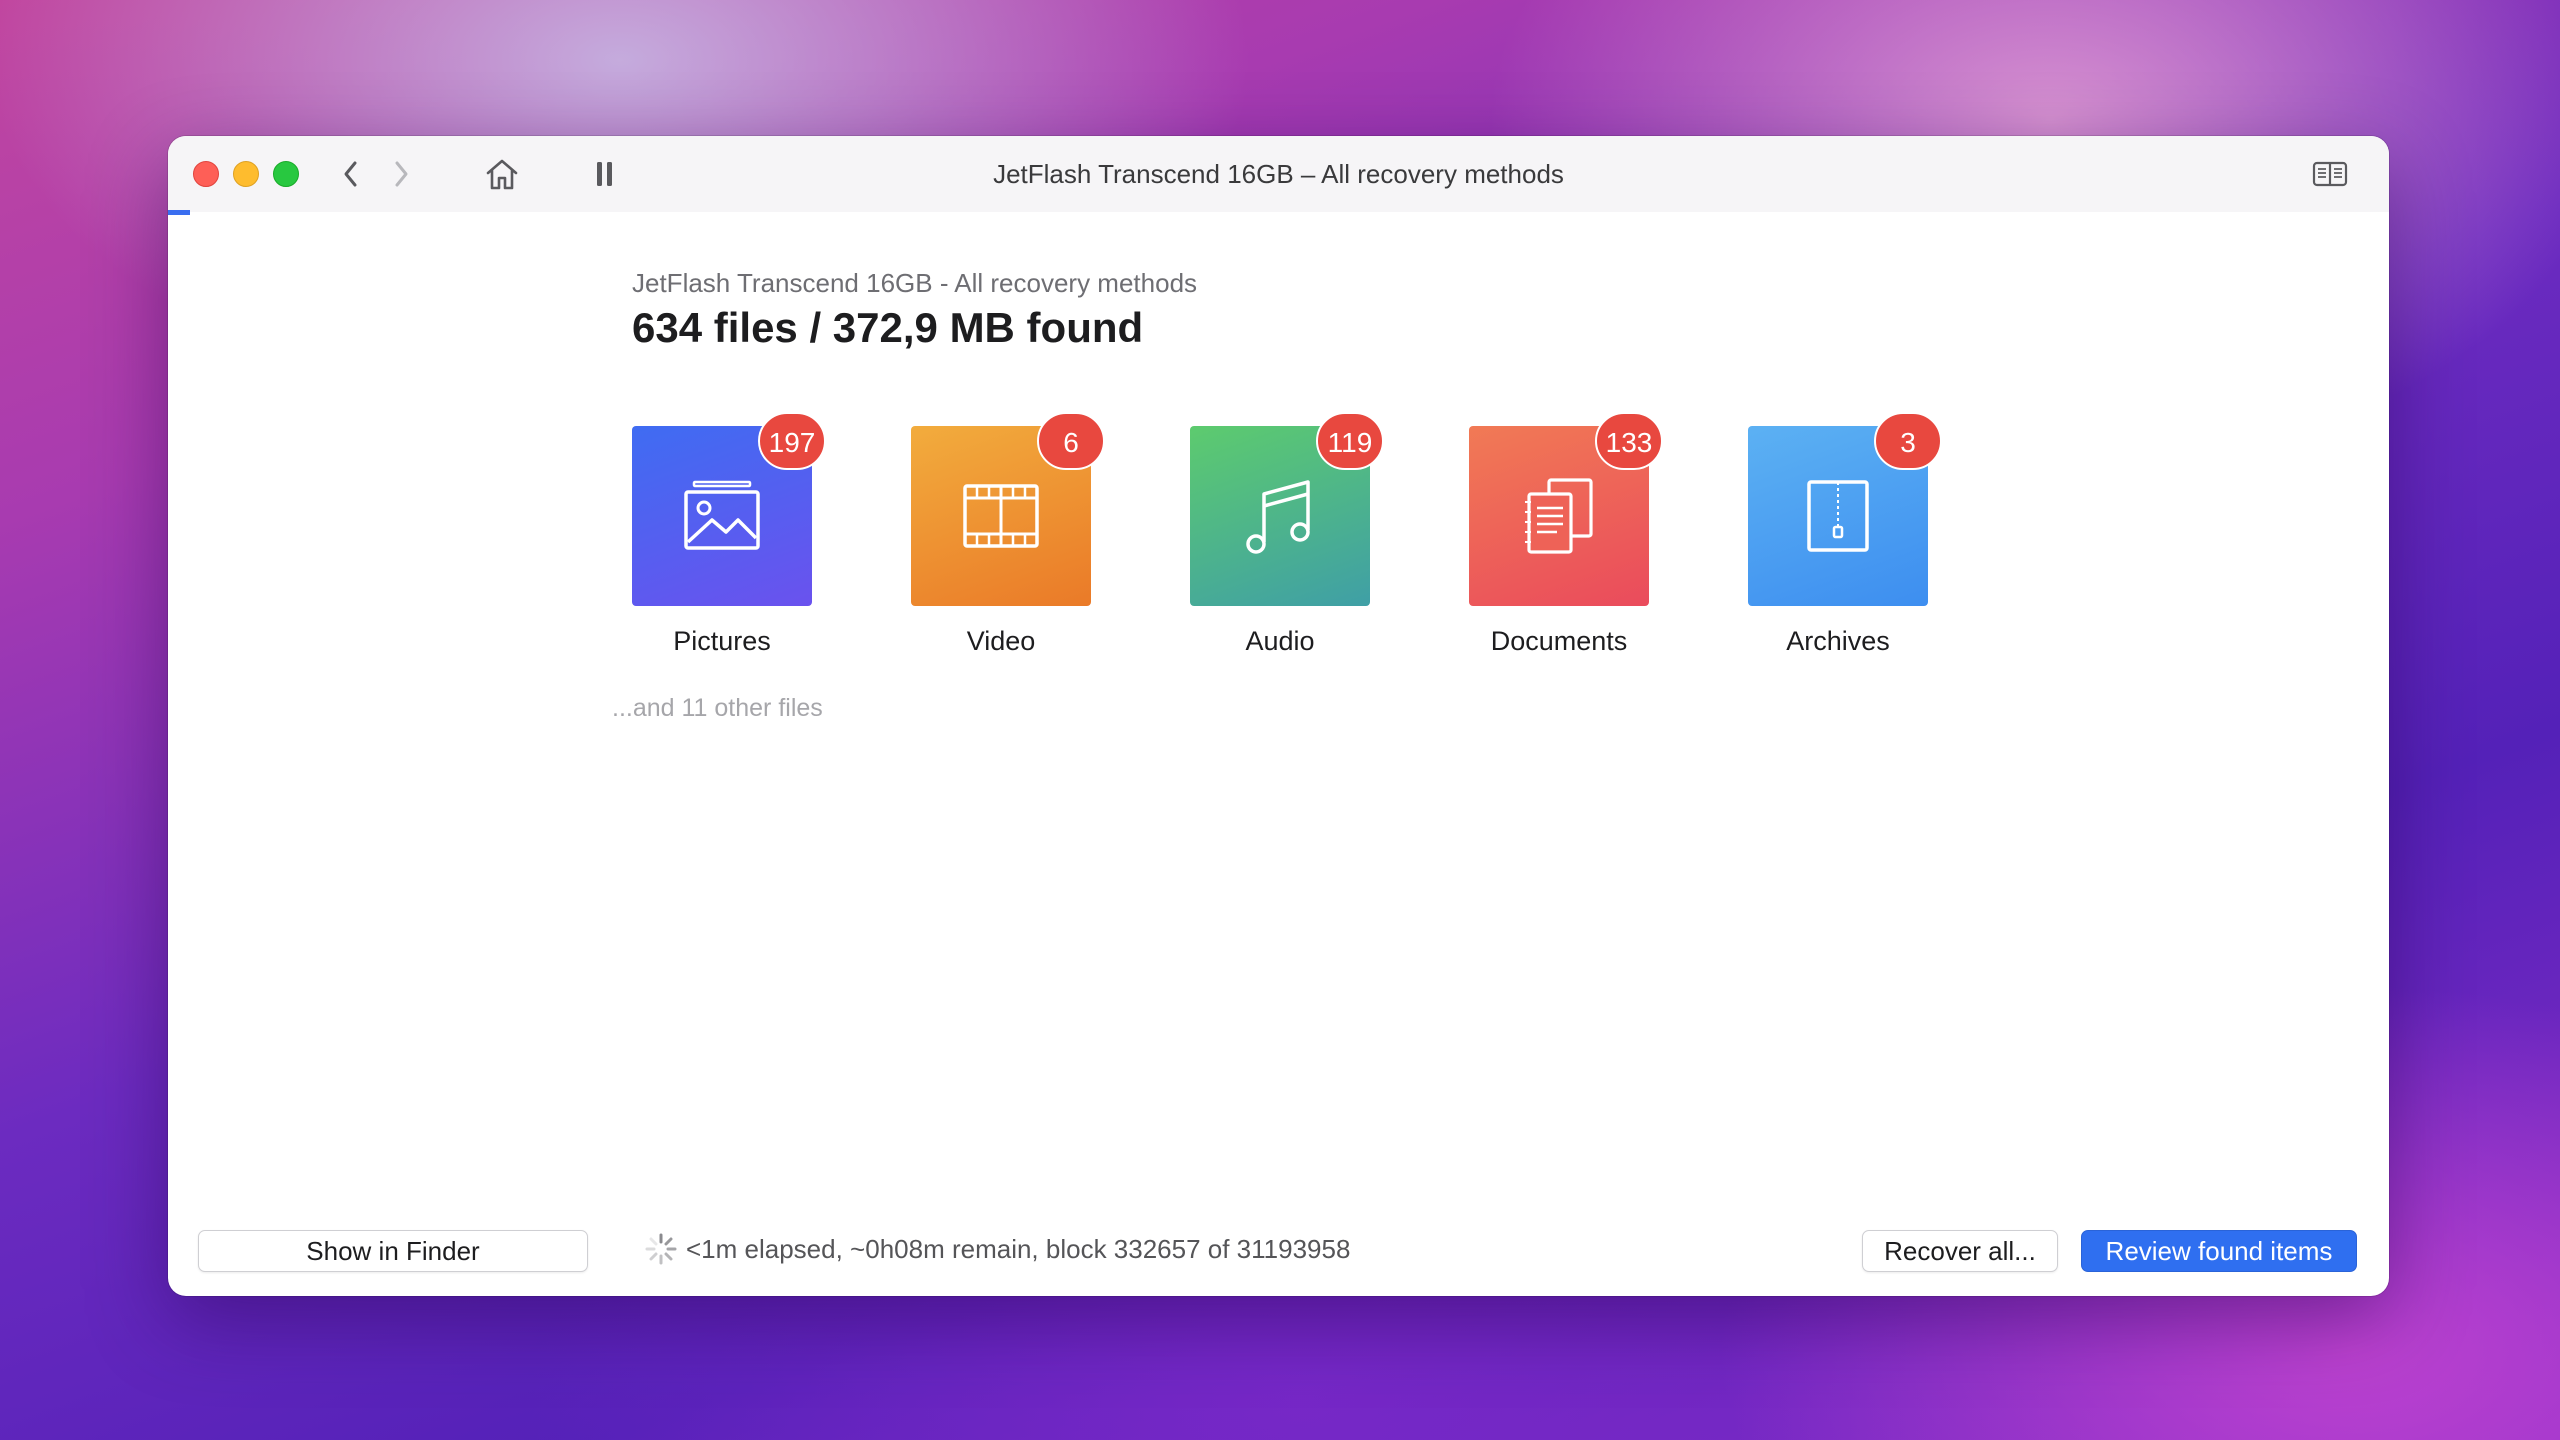 The width and height of the screenshot is (2560, 1440). What do you see at coordinates (717, 708) in the screenshot?
I see `other-files-link: ...and 11 other files` at bounding box center [717, 708].